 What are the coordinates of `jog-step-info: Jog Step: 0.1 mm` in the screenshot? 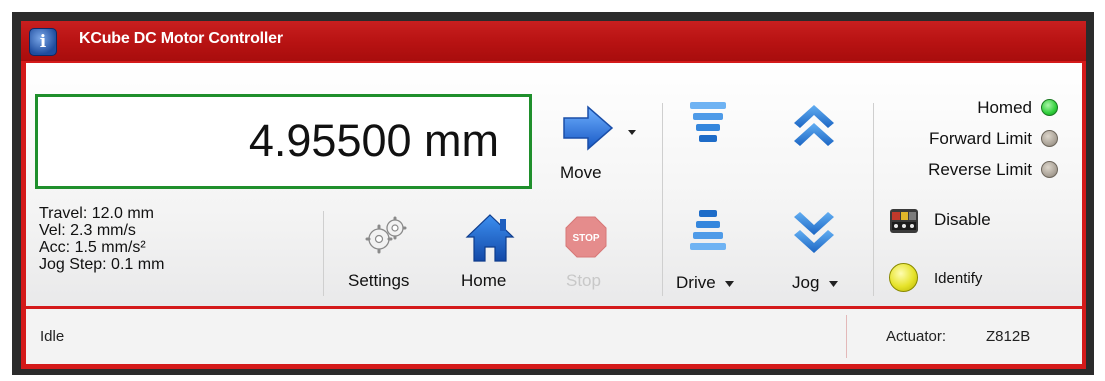 It's located at (102, 264).